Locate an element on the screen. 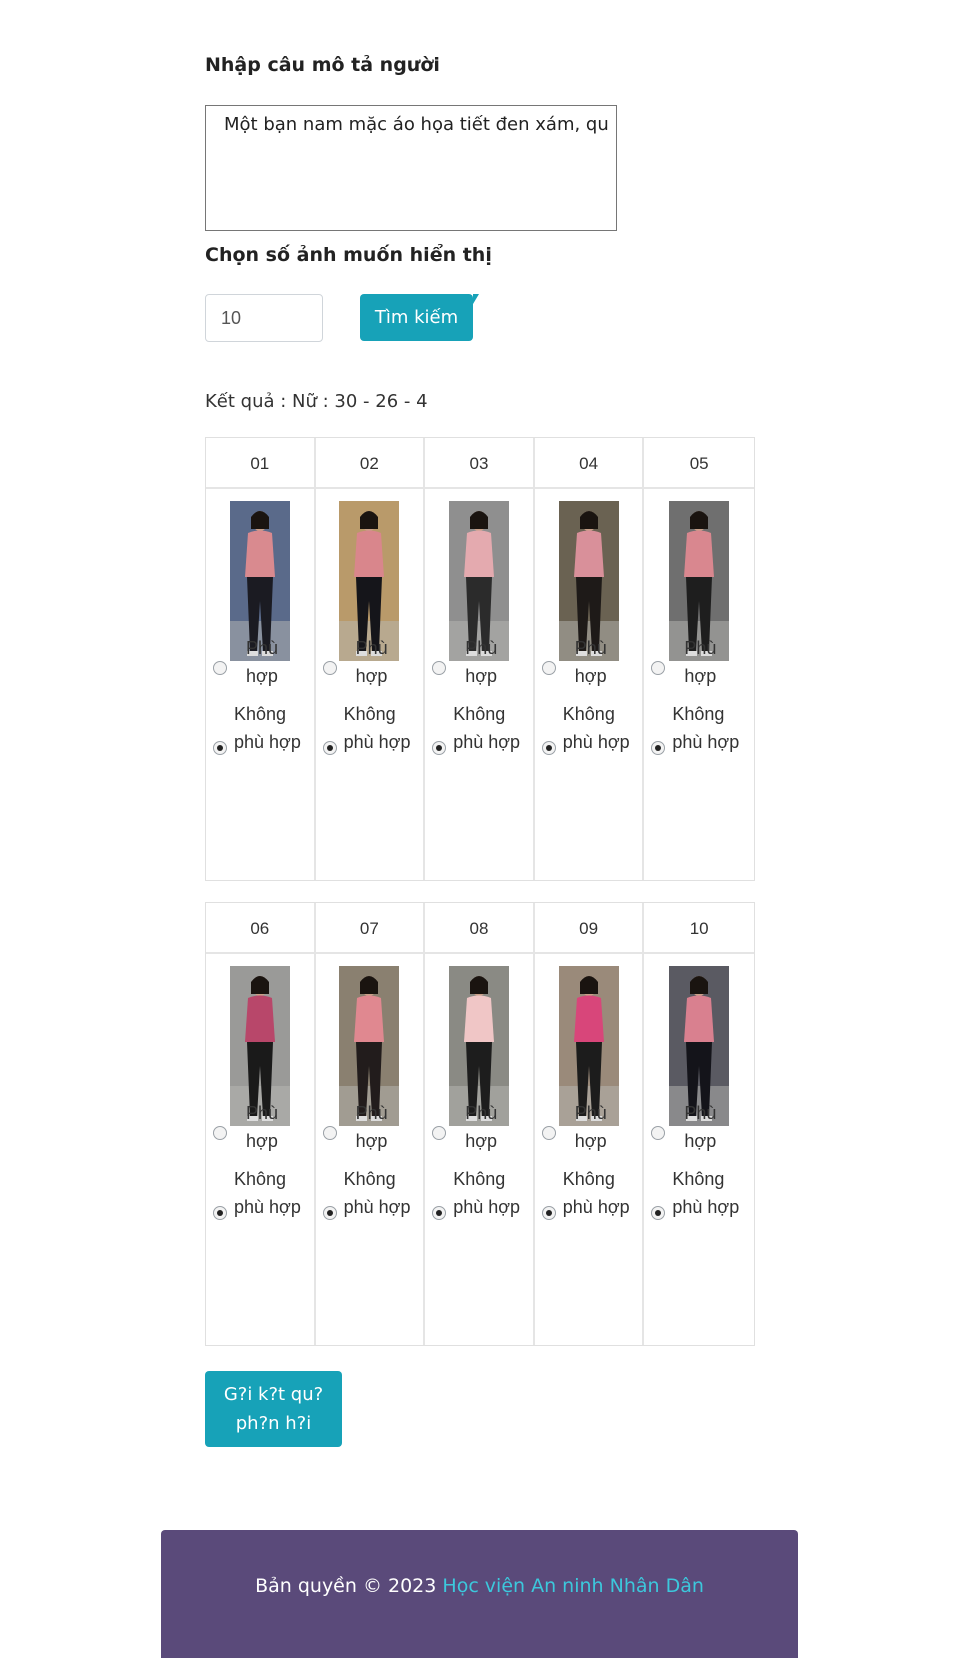 Image resolution: width=960 pixels, height=1658 pixels. result-card-03: 03 Phù hợp Không phù hợp is located at coordinates (480, 659).